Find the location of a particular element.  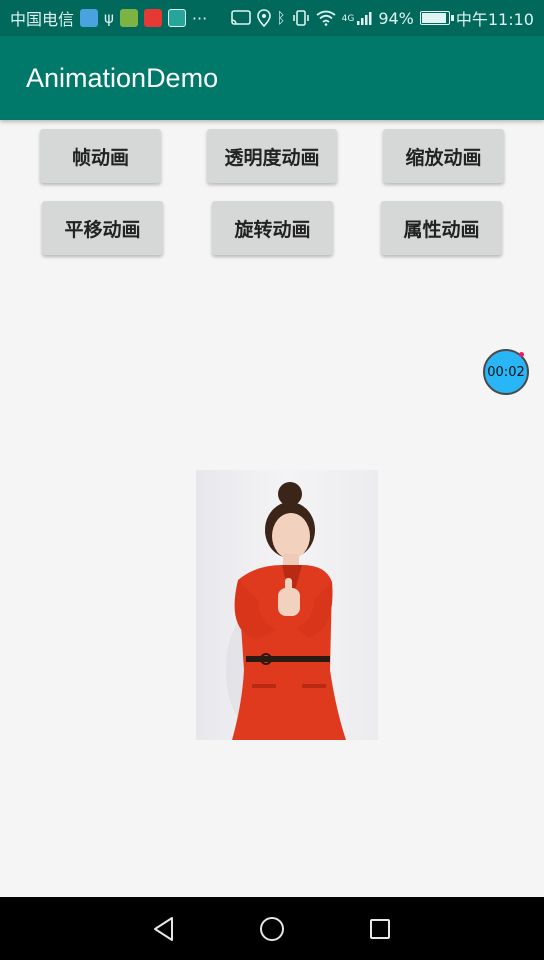

translate-animation-button: 平移动画 is located at coordinates (102, 228).